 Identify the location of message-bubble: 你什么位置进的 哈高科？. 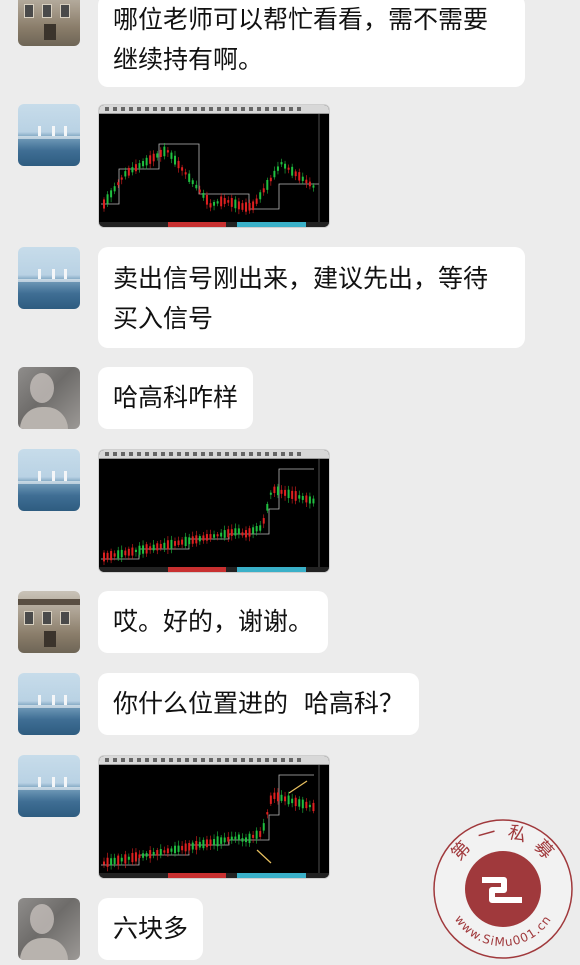
(258, 704).